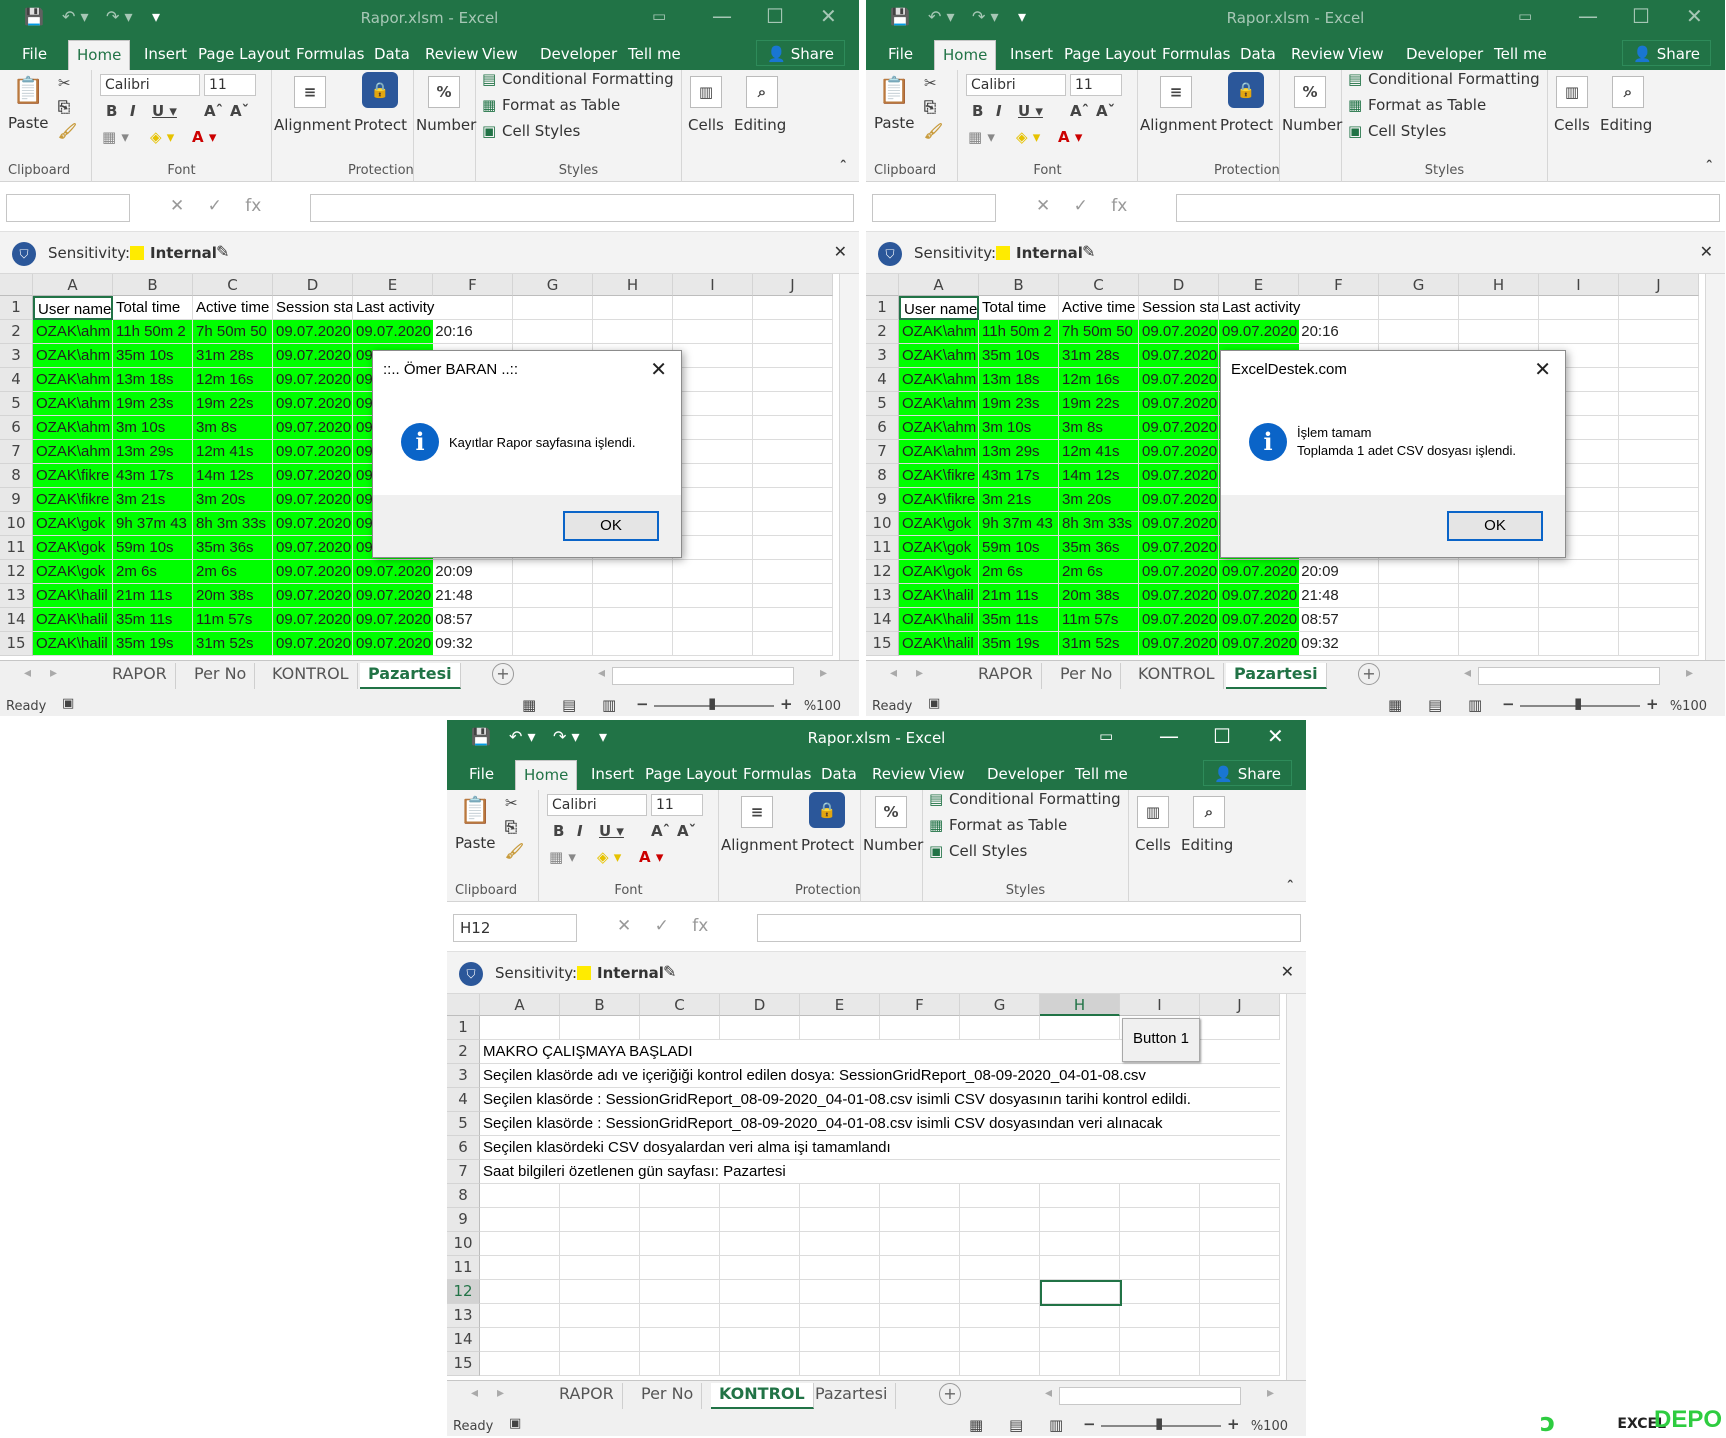 The width and height of the screenshot is (1726, 1438). I want to click on tab-developer: Developer, so click(578, 54).